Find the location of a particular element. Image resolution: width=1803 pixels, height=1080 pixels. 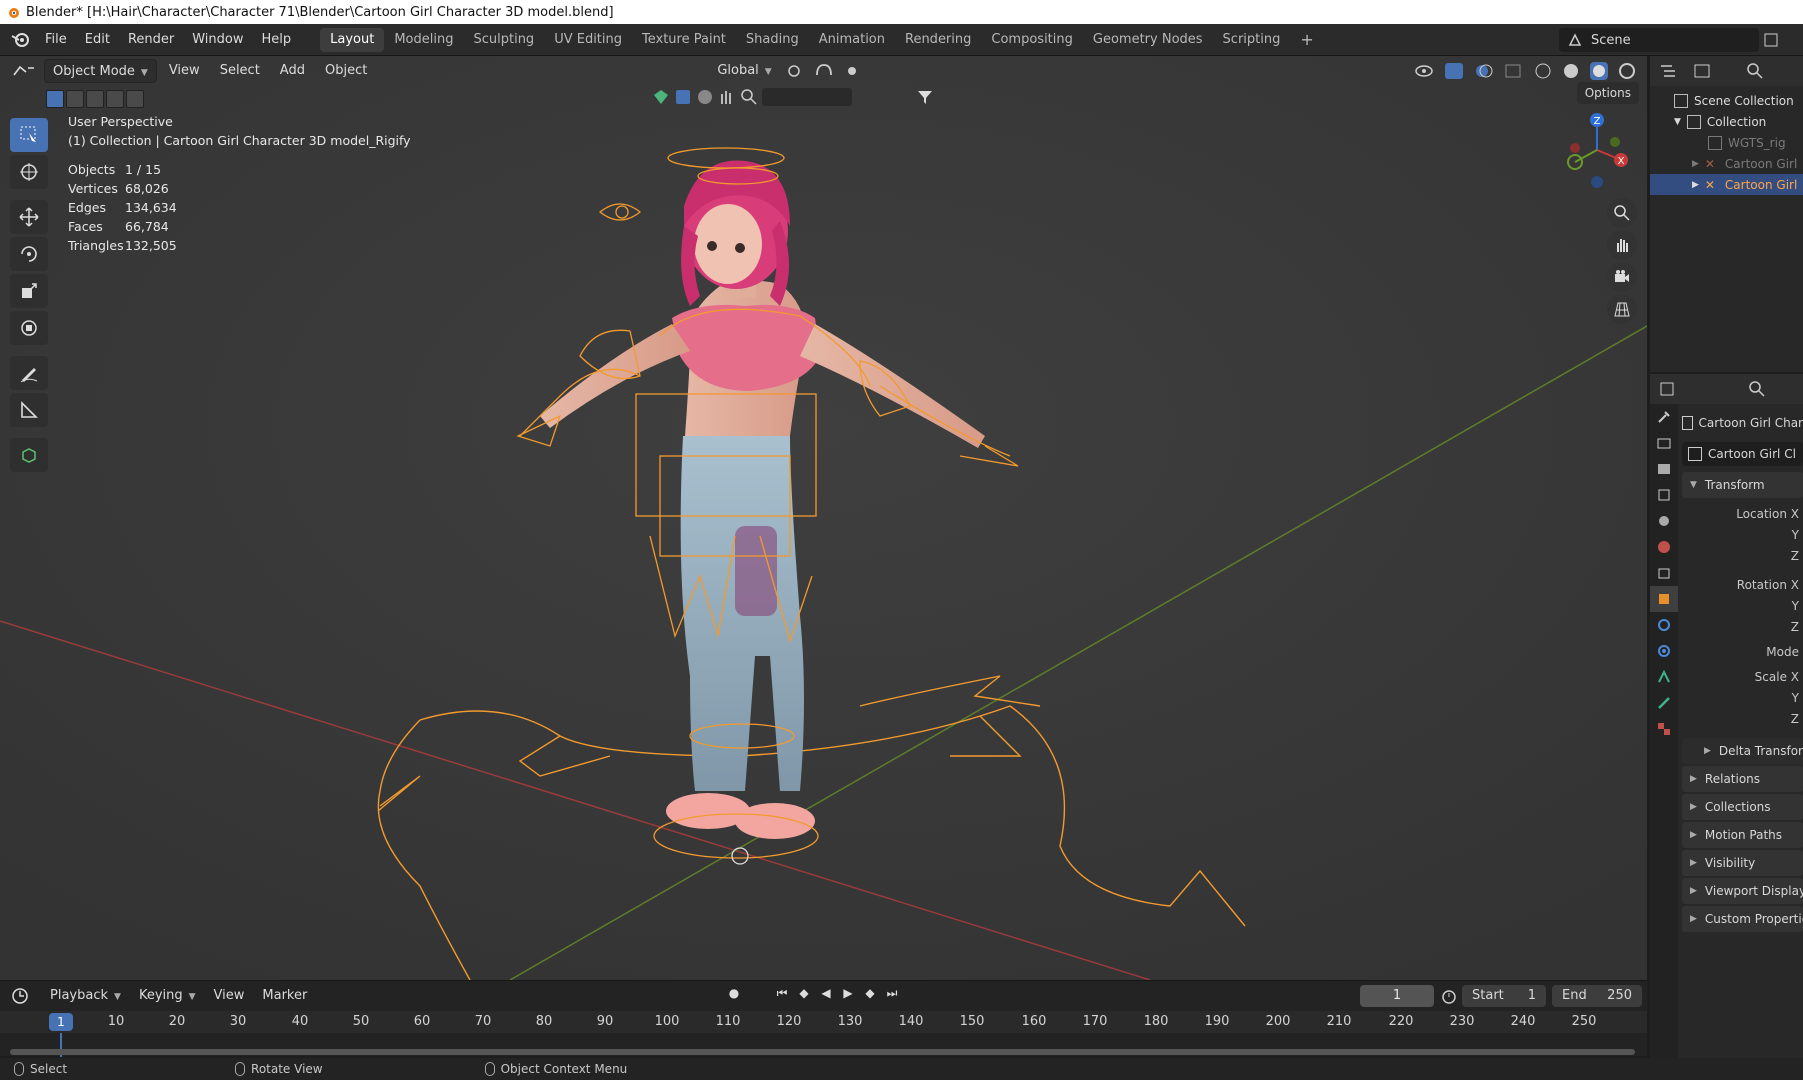

scene-filter-icon is located at coordinates (661, 97).